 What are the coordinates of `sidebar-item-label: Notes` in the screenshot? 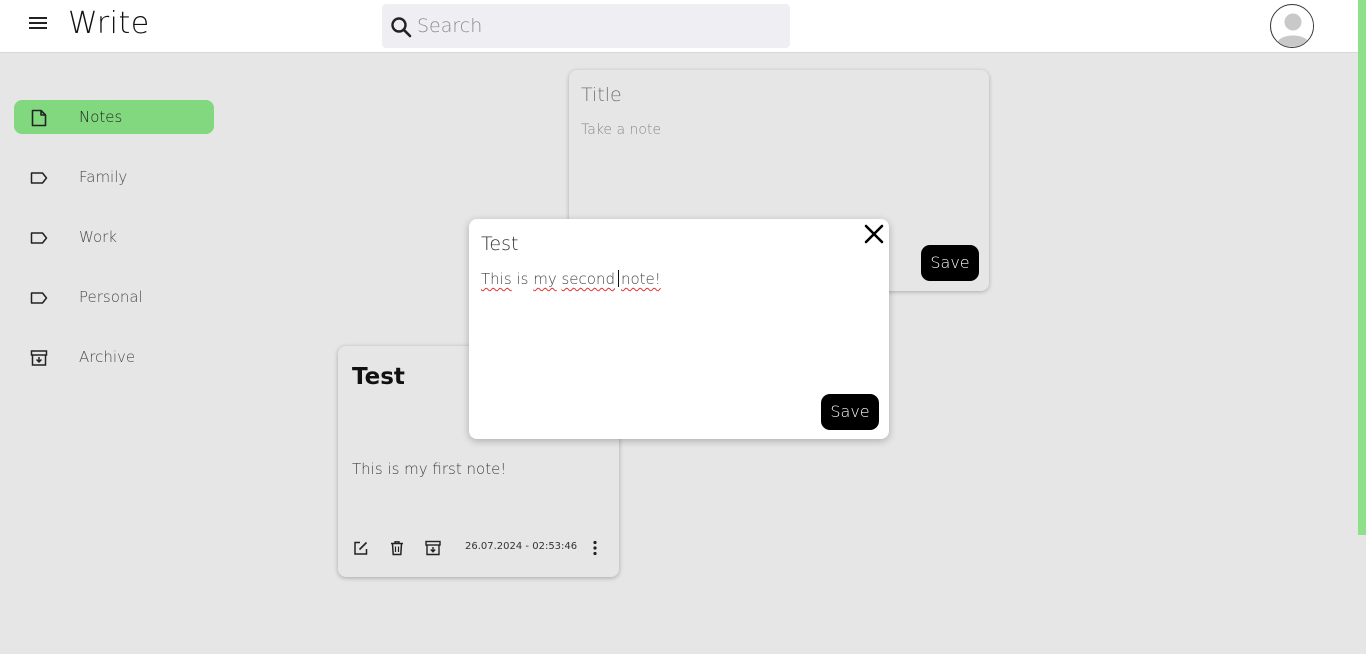 It's located at (101, 117).